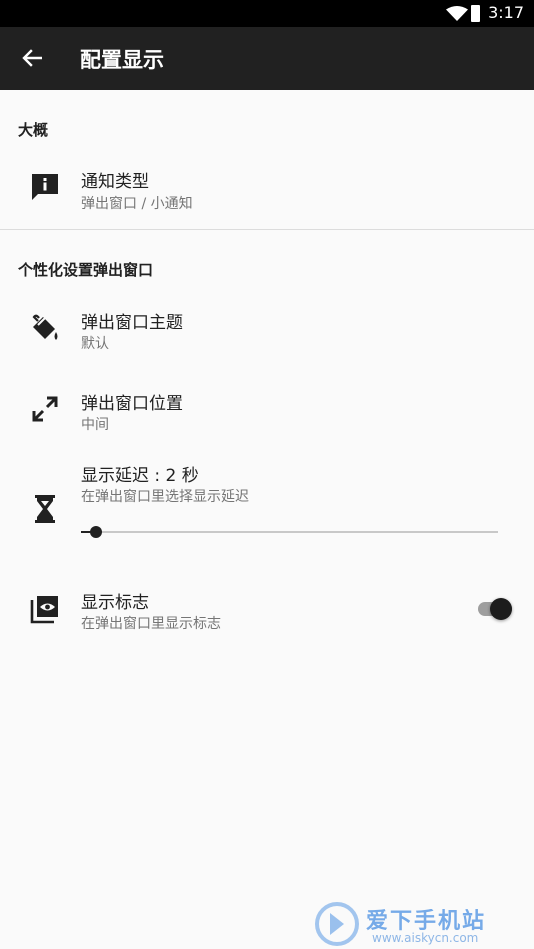  What do you see at coordinates (267, 505) in the screenshot?
I see `pref-display-delay: 显示延迟 : 2 秒 在弹出窗口里选择显示延迟` at bounding box center [267, 505].